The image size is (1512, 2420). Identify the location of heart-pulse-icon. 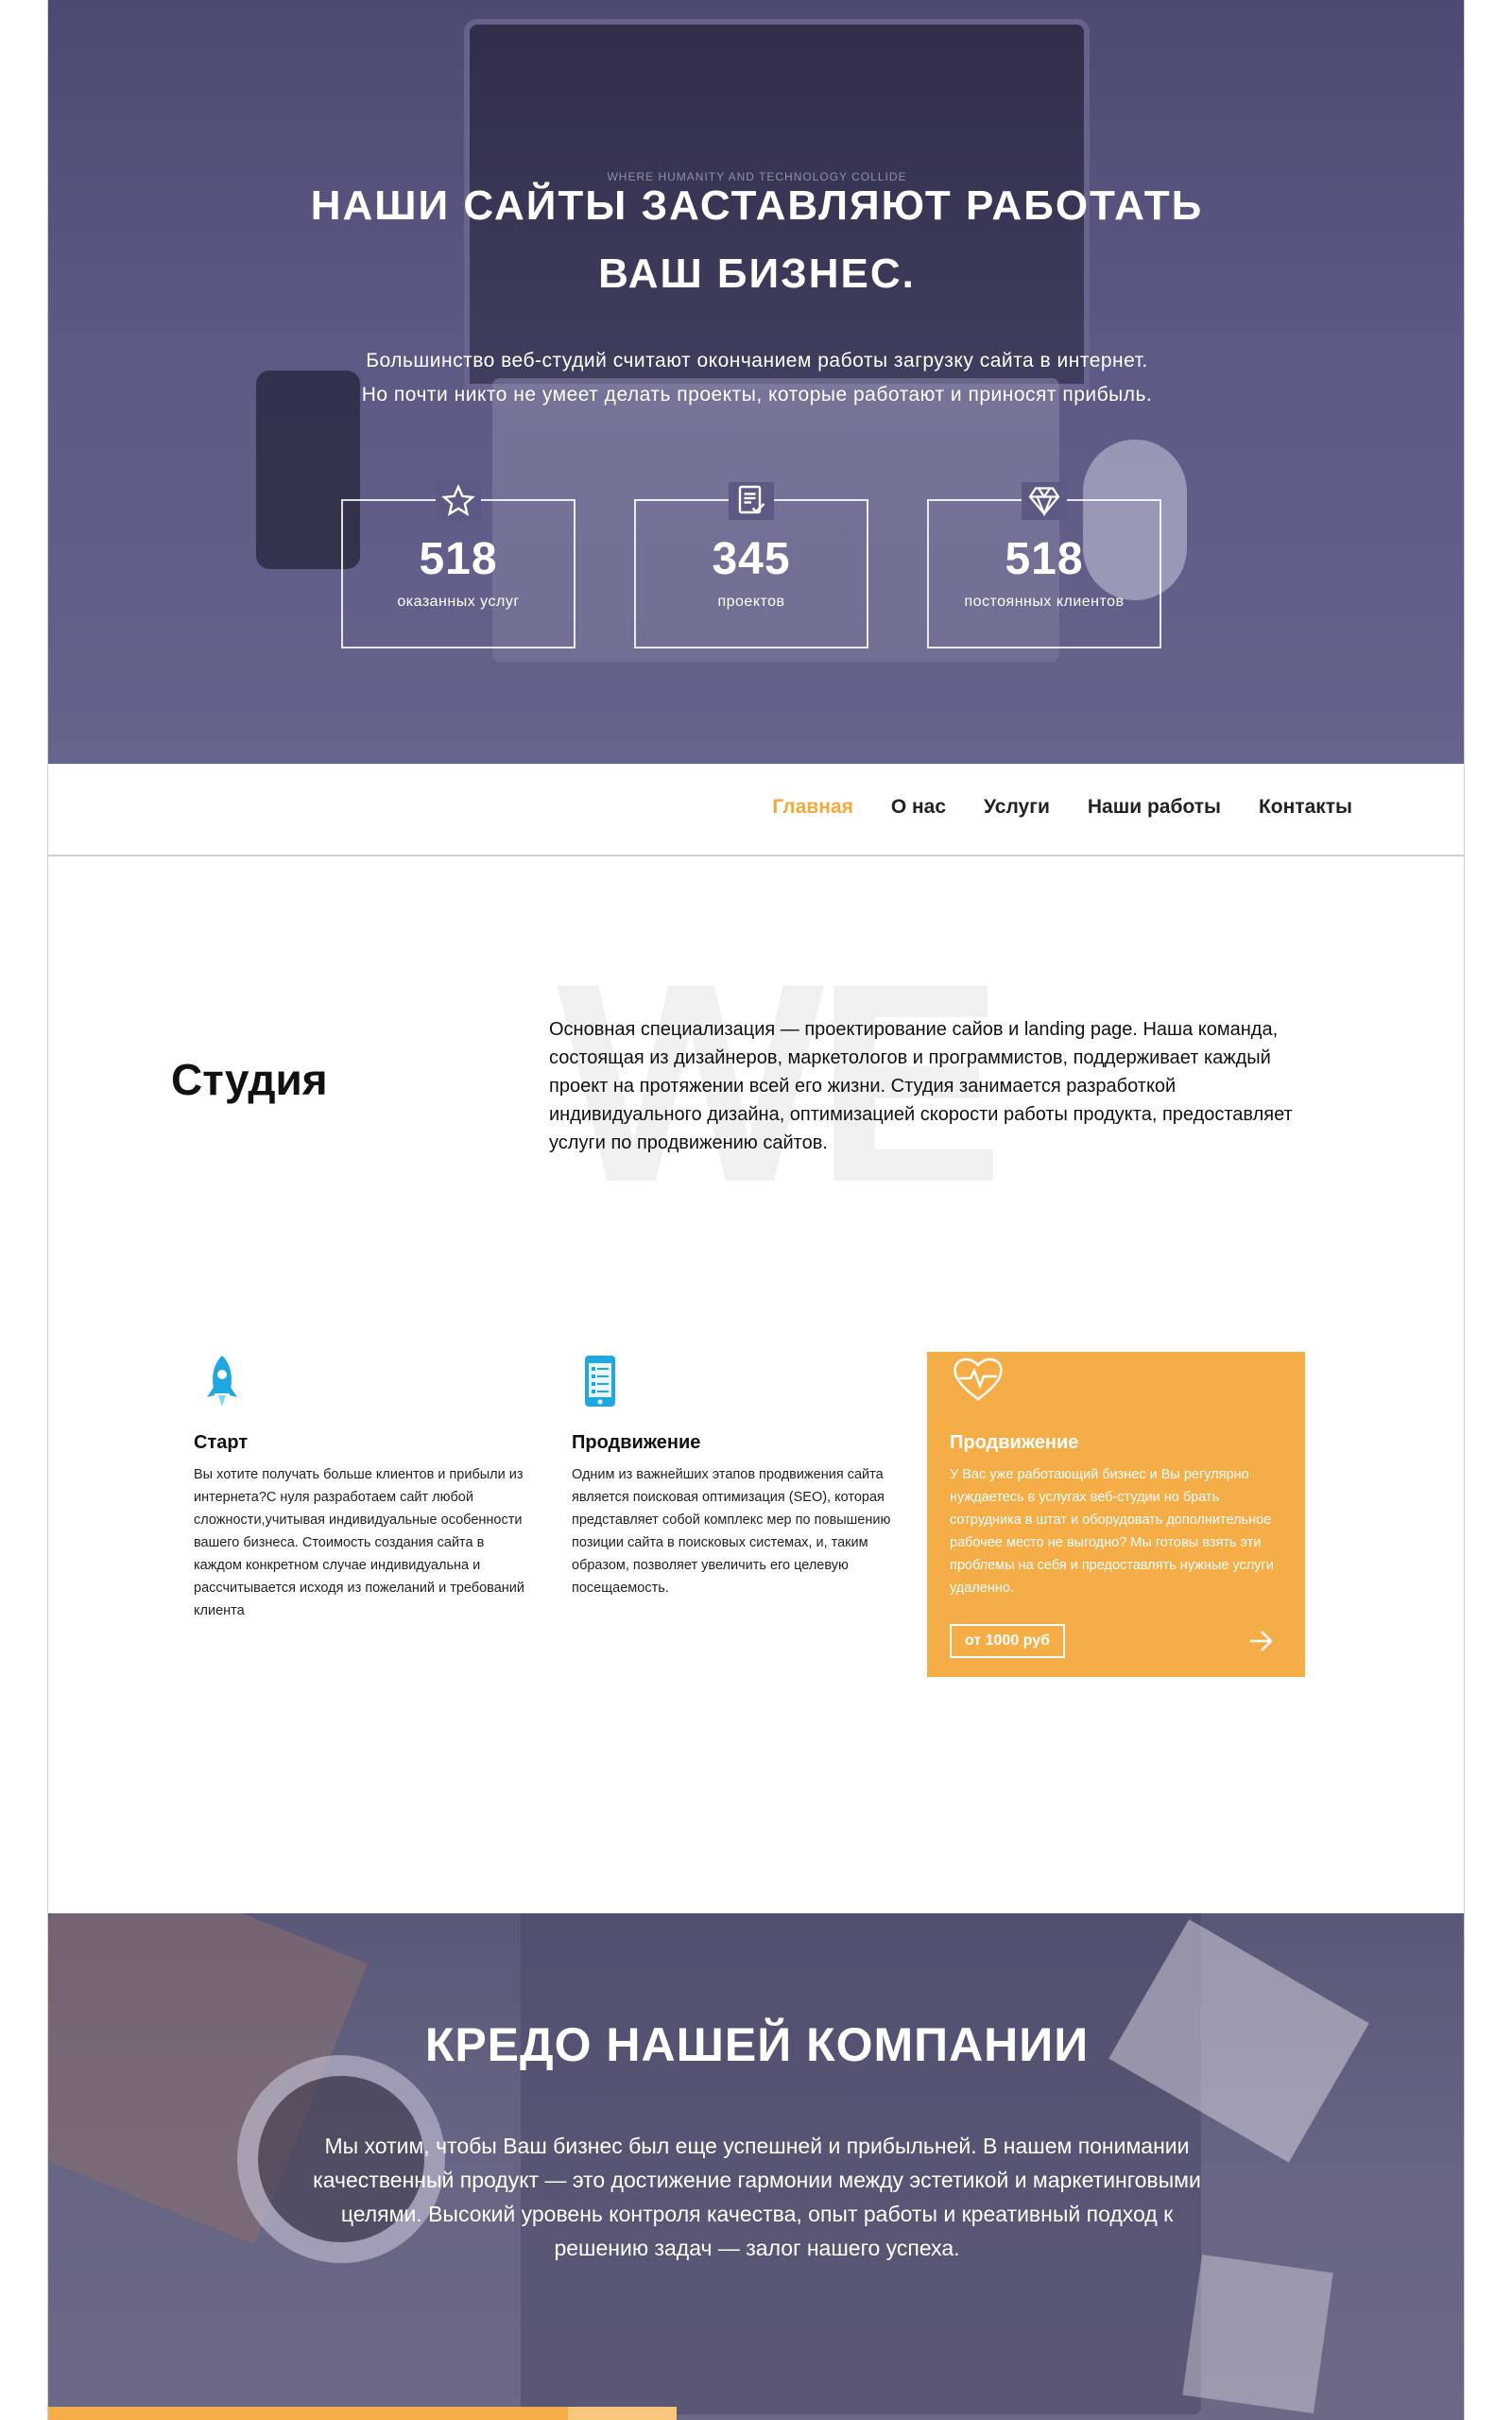
(978, 1382).